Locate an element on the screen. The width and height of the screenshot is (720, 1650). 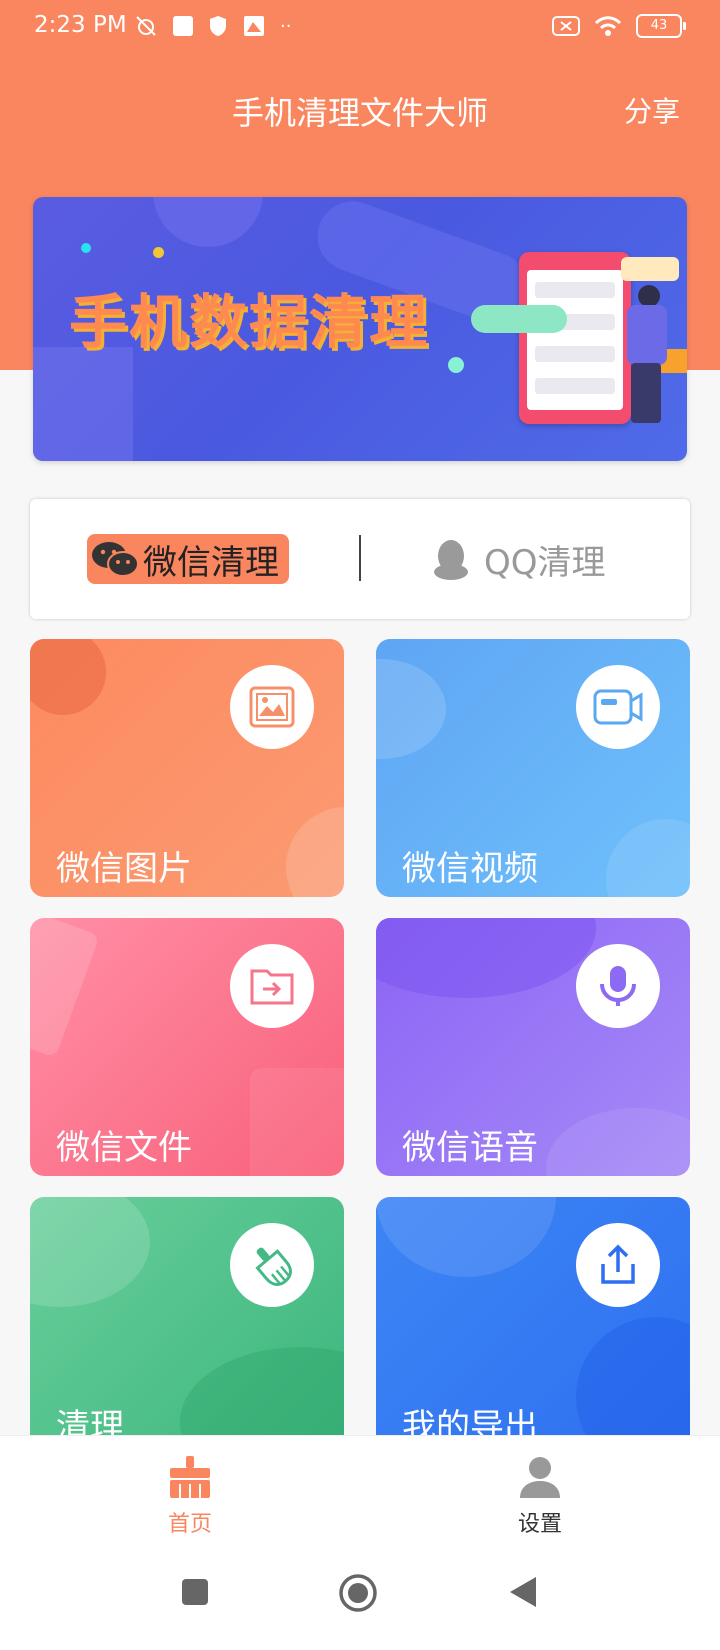
tab-wechat-clean: 微信清理 is located at coordinates (188, 559).